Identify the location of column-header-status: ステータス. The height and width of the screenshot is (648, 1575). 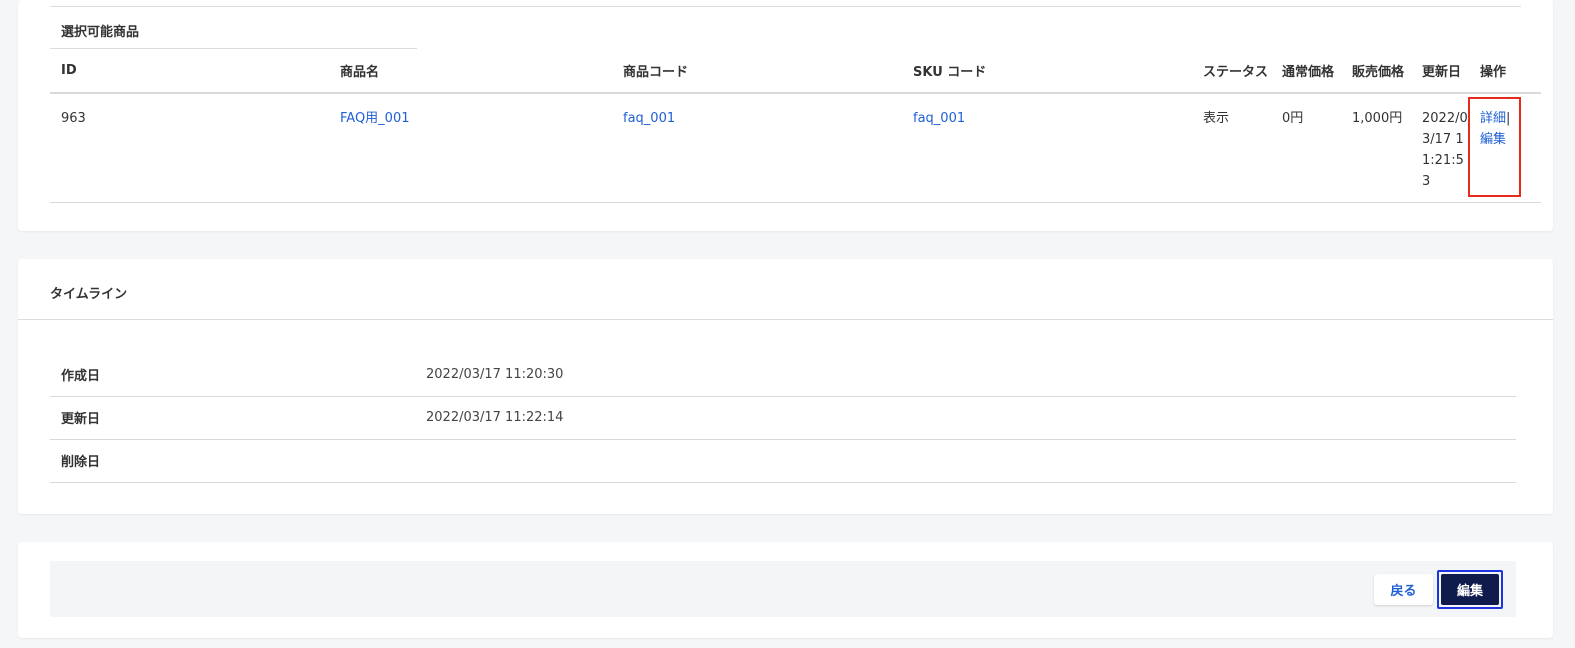
(1231, 71).